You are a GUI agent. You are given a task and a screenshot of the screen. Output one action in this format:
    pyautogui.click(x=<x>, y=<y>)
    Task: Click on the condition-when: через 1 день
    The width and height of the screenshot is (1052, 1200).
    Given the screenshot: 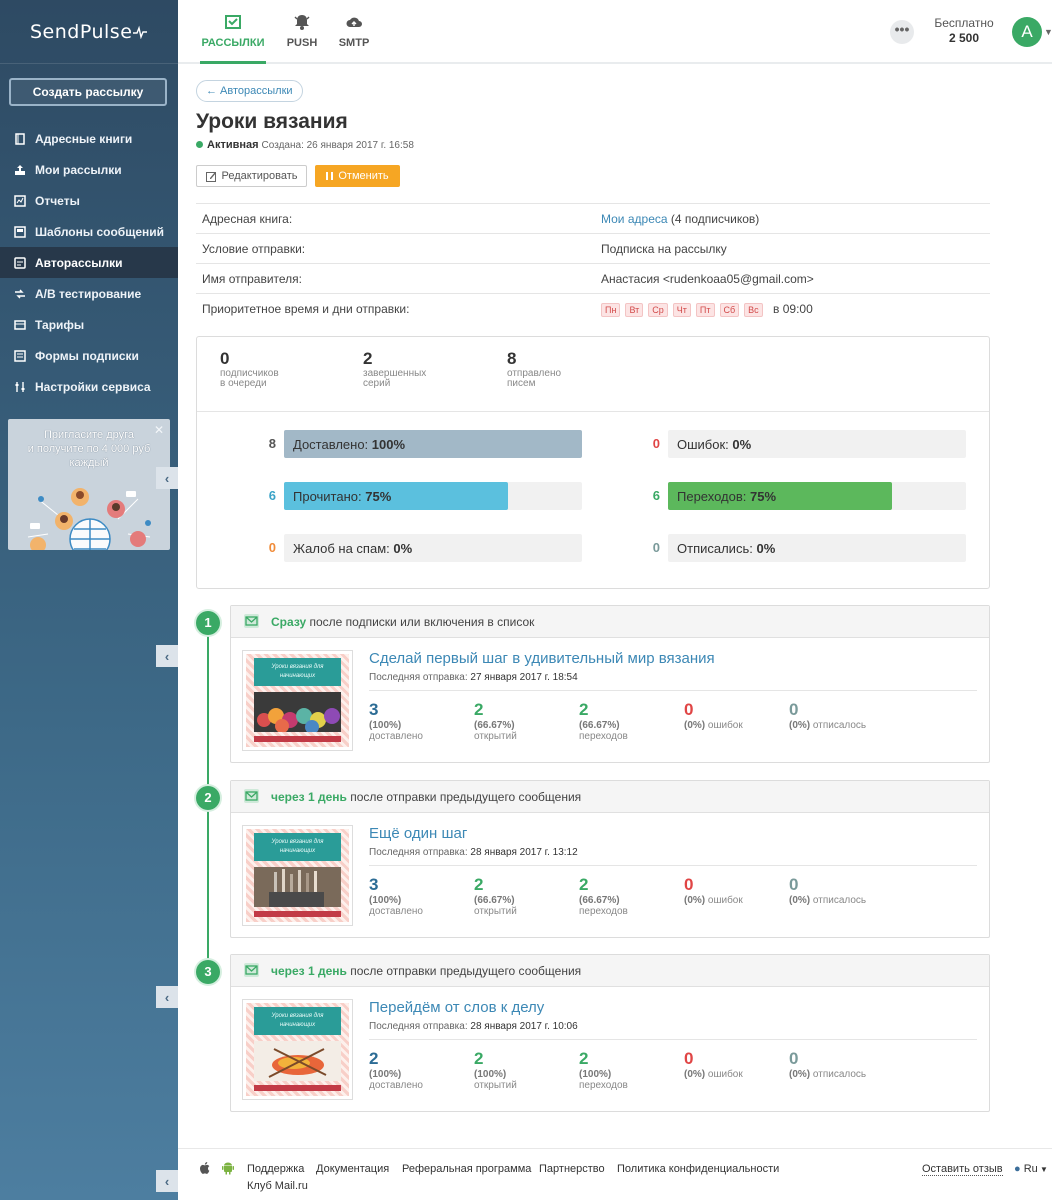 What is the action you would take?
    pyautogui.click(x=309, y=971)
    